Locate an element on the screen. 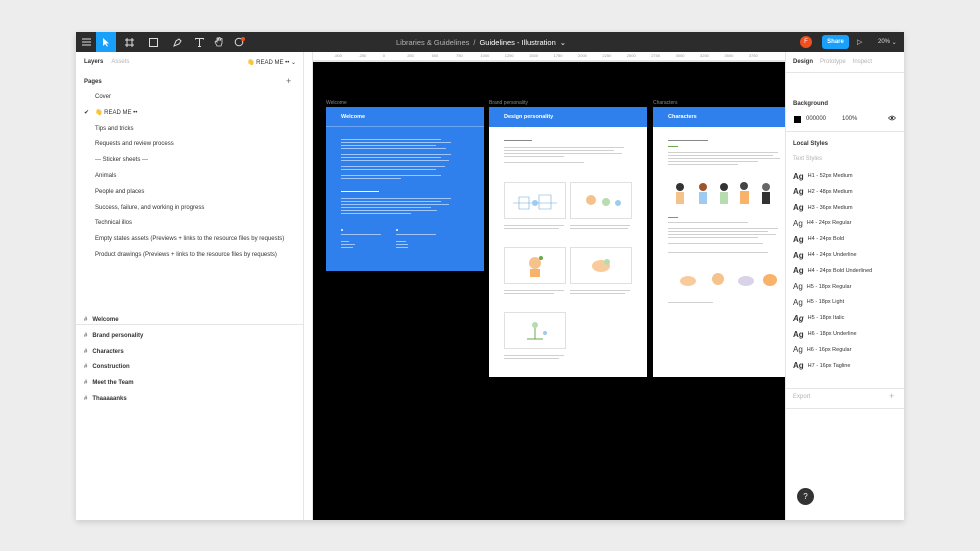 The image size is (980, 551). frame-welcome: Welcome is located at coordinates (405, 189).